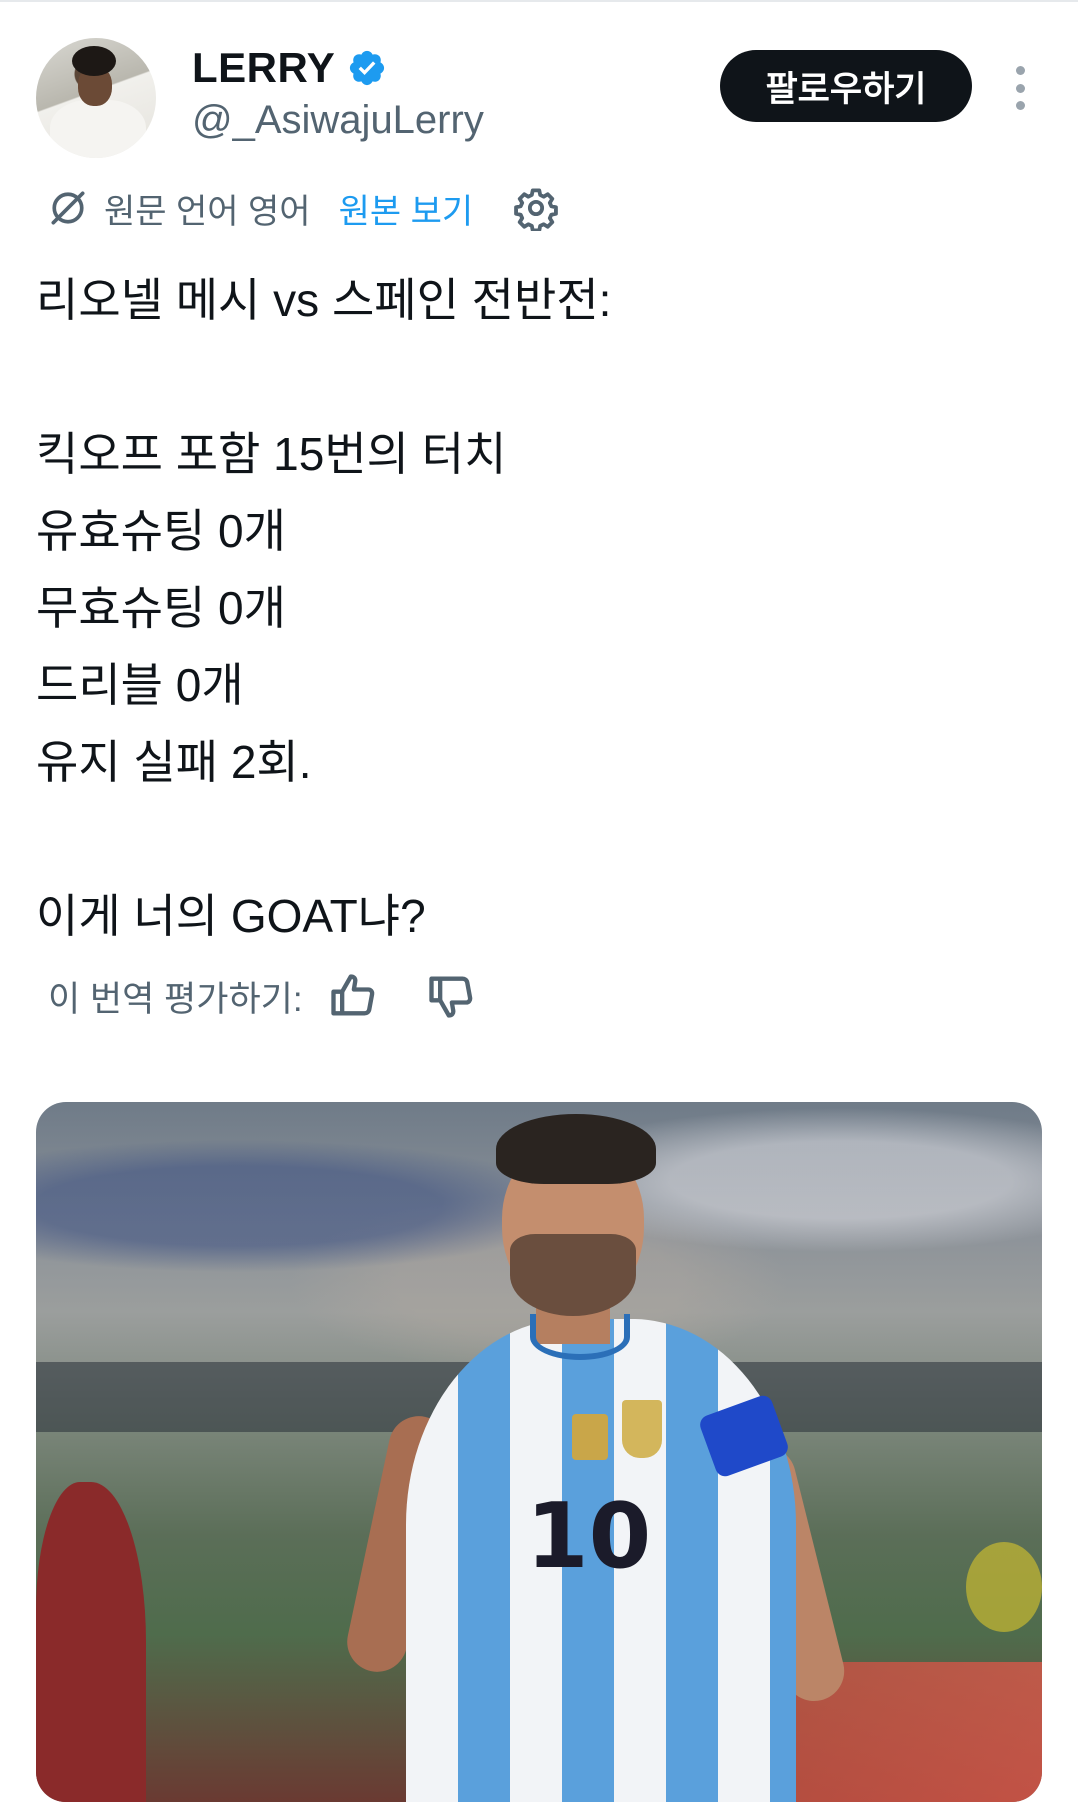 The image size is (1078, 1802). I want to click on tweet-line: 유지 실패 2회., so click(174, 762).